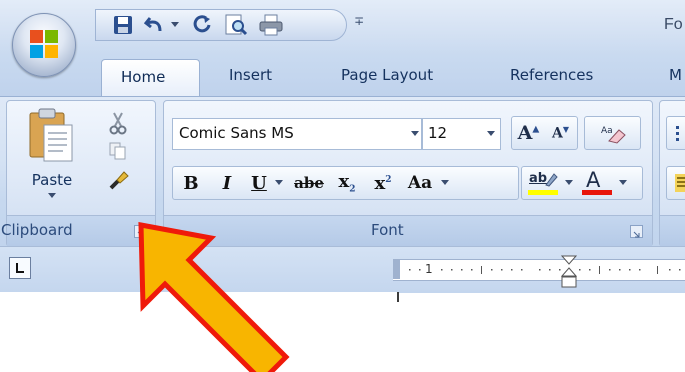 The height and width of the screenshot is (372, 685). What do you see at coordinates (525, 133) in the screenshot?
I see `grow-font-label: A` at bounding box center [525, 133].